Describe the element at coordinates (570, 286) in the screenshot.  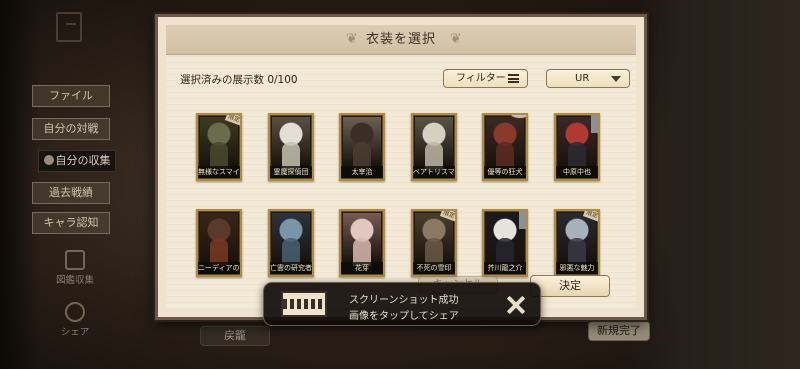
I see `confirm-button: 決定` at that location.